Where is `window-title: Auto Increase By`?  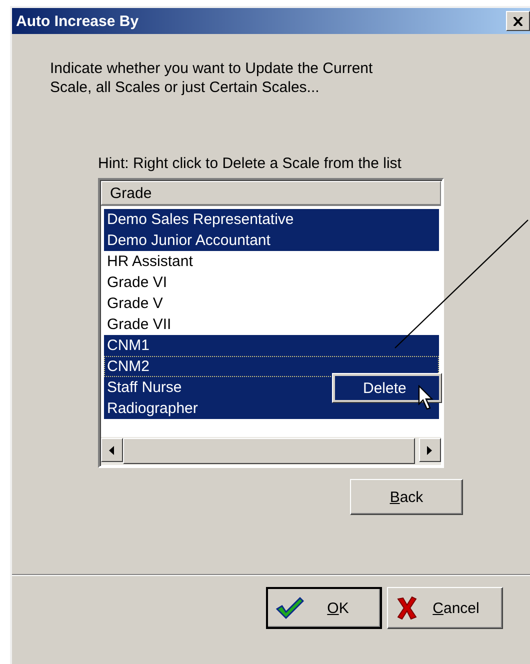 window-title: Auto Increase By is located at coordinates (77, 21).